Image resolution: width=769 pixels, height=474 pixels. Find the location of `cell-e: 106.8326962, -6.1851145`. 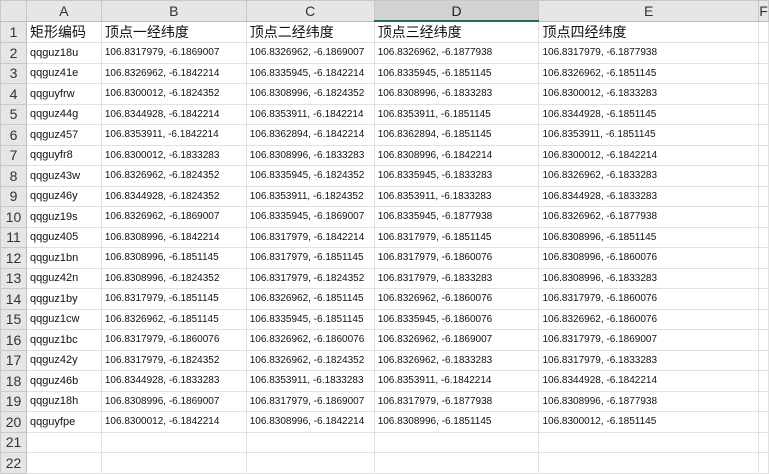

cell-e: 106.8326962, -6.1851145 is located at coordinates (648, 73).